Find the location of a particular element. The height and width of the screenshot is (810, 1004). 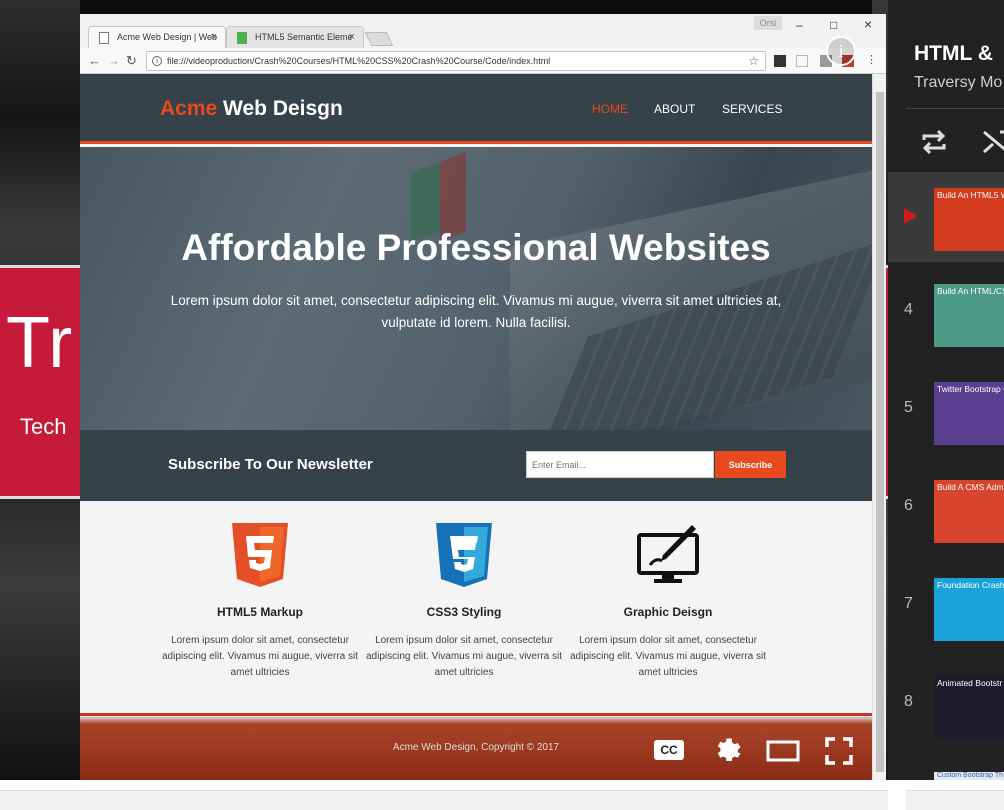

playlist-item: 7 Foundation Crash Course is located at coordinates (946, 607).